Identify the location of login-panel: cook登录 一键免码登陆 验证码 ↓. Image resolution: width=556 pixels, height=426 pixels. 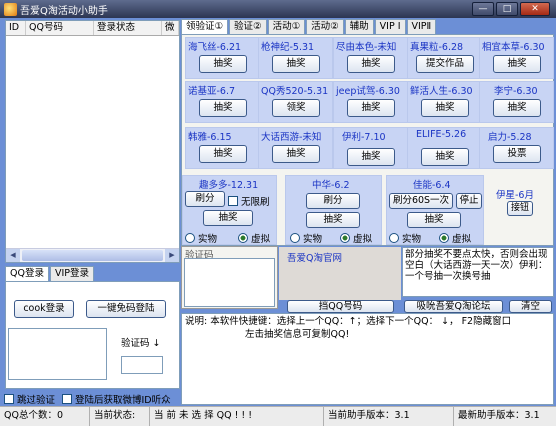
(92, 335).